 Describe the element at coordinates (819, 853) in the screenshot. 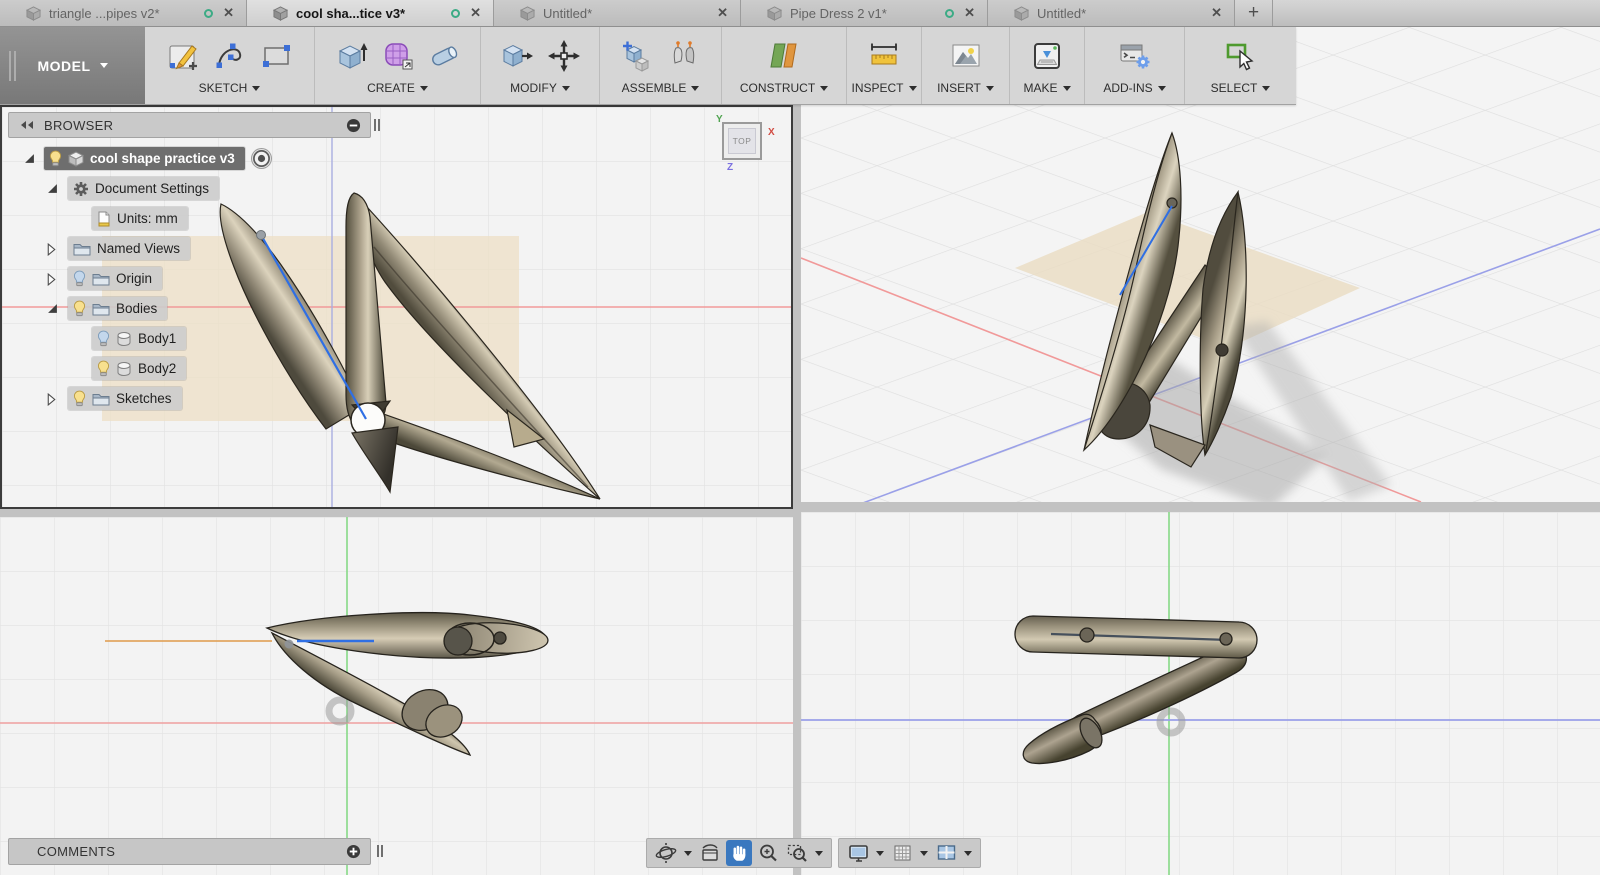

I see `zoom-dropdown-icon` at that location.